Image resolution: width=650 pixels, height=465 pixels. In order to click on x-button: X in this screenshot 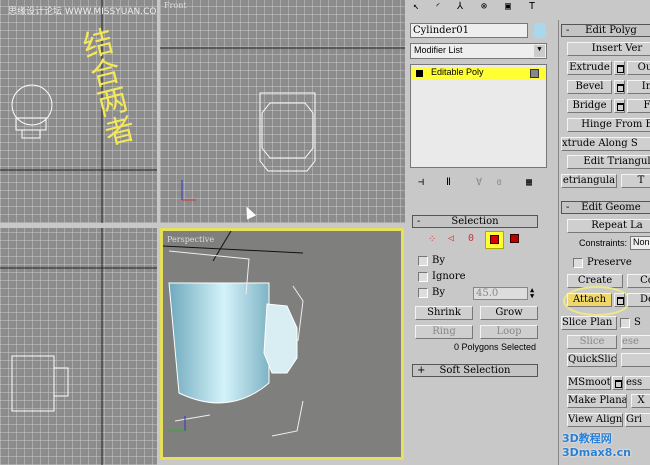, I will do `click(640, 401)`.